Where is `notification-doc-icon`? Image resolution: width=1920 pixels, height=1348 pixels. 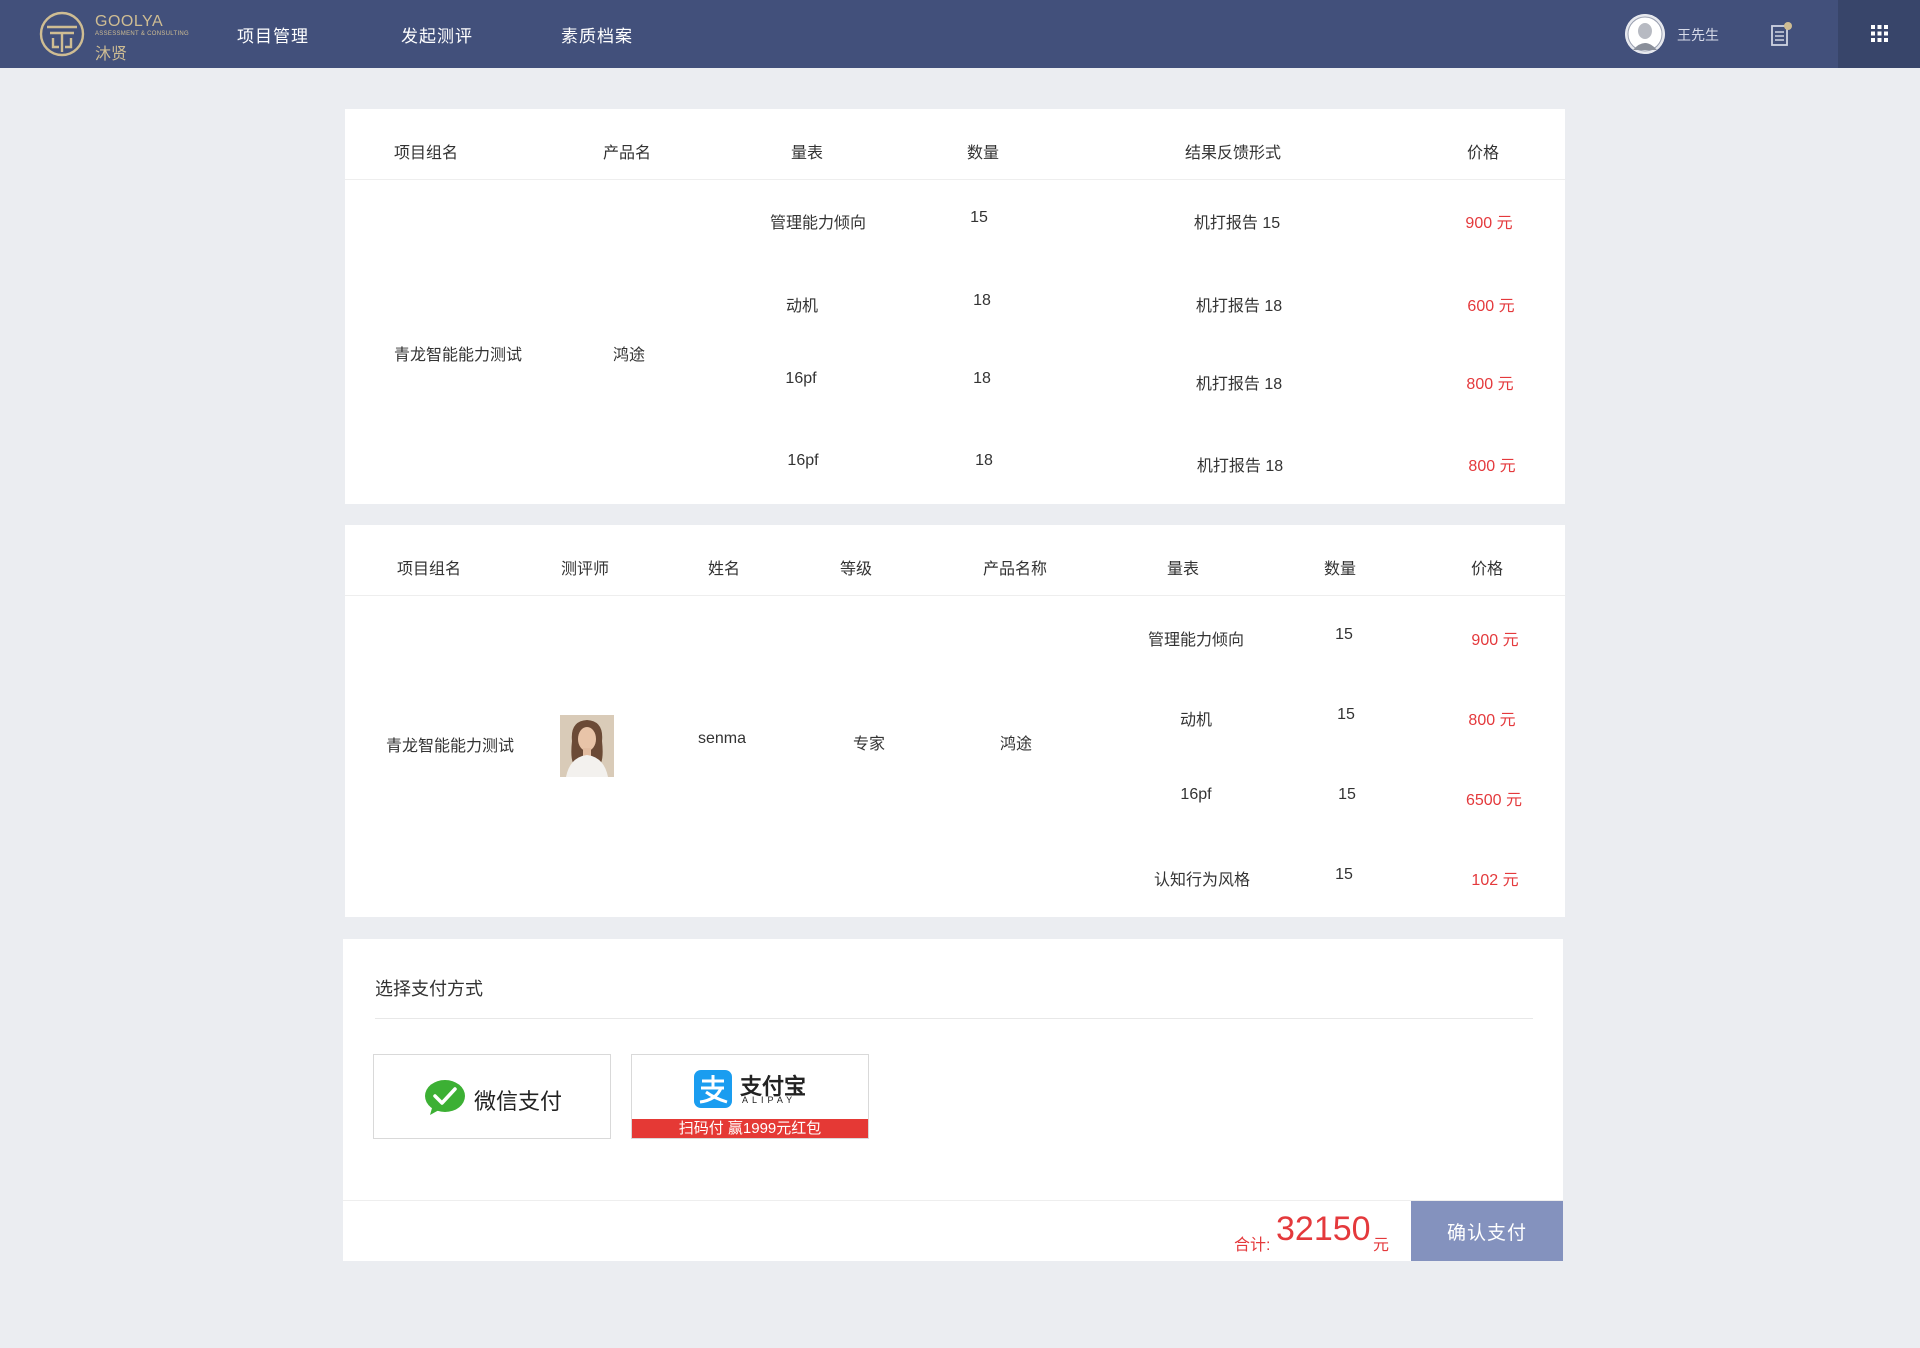 notification-doc-icon is located at coordinates (1782, 35).